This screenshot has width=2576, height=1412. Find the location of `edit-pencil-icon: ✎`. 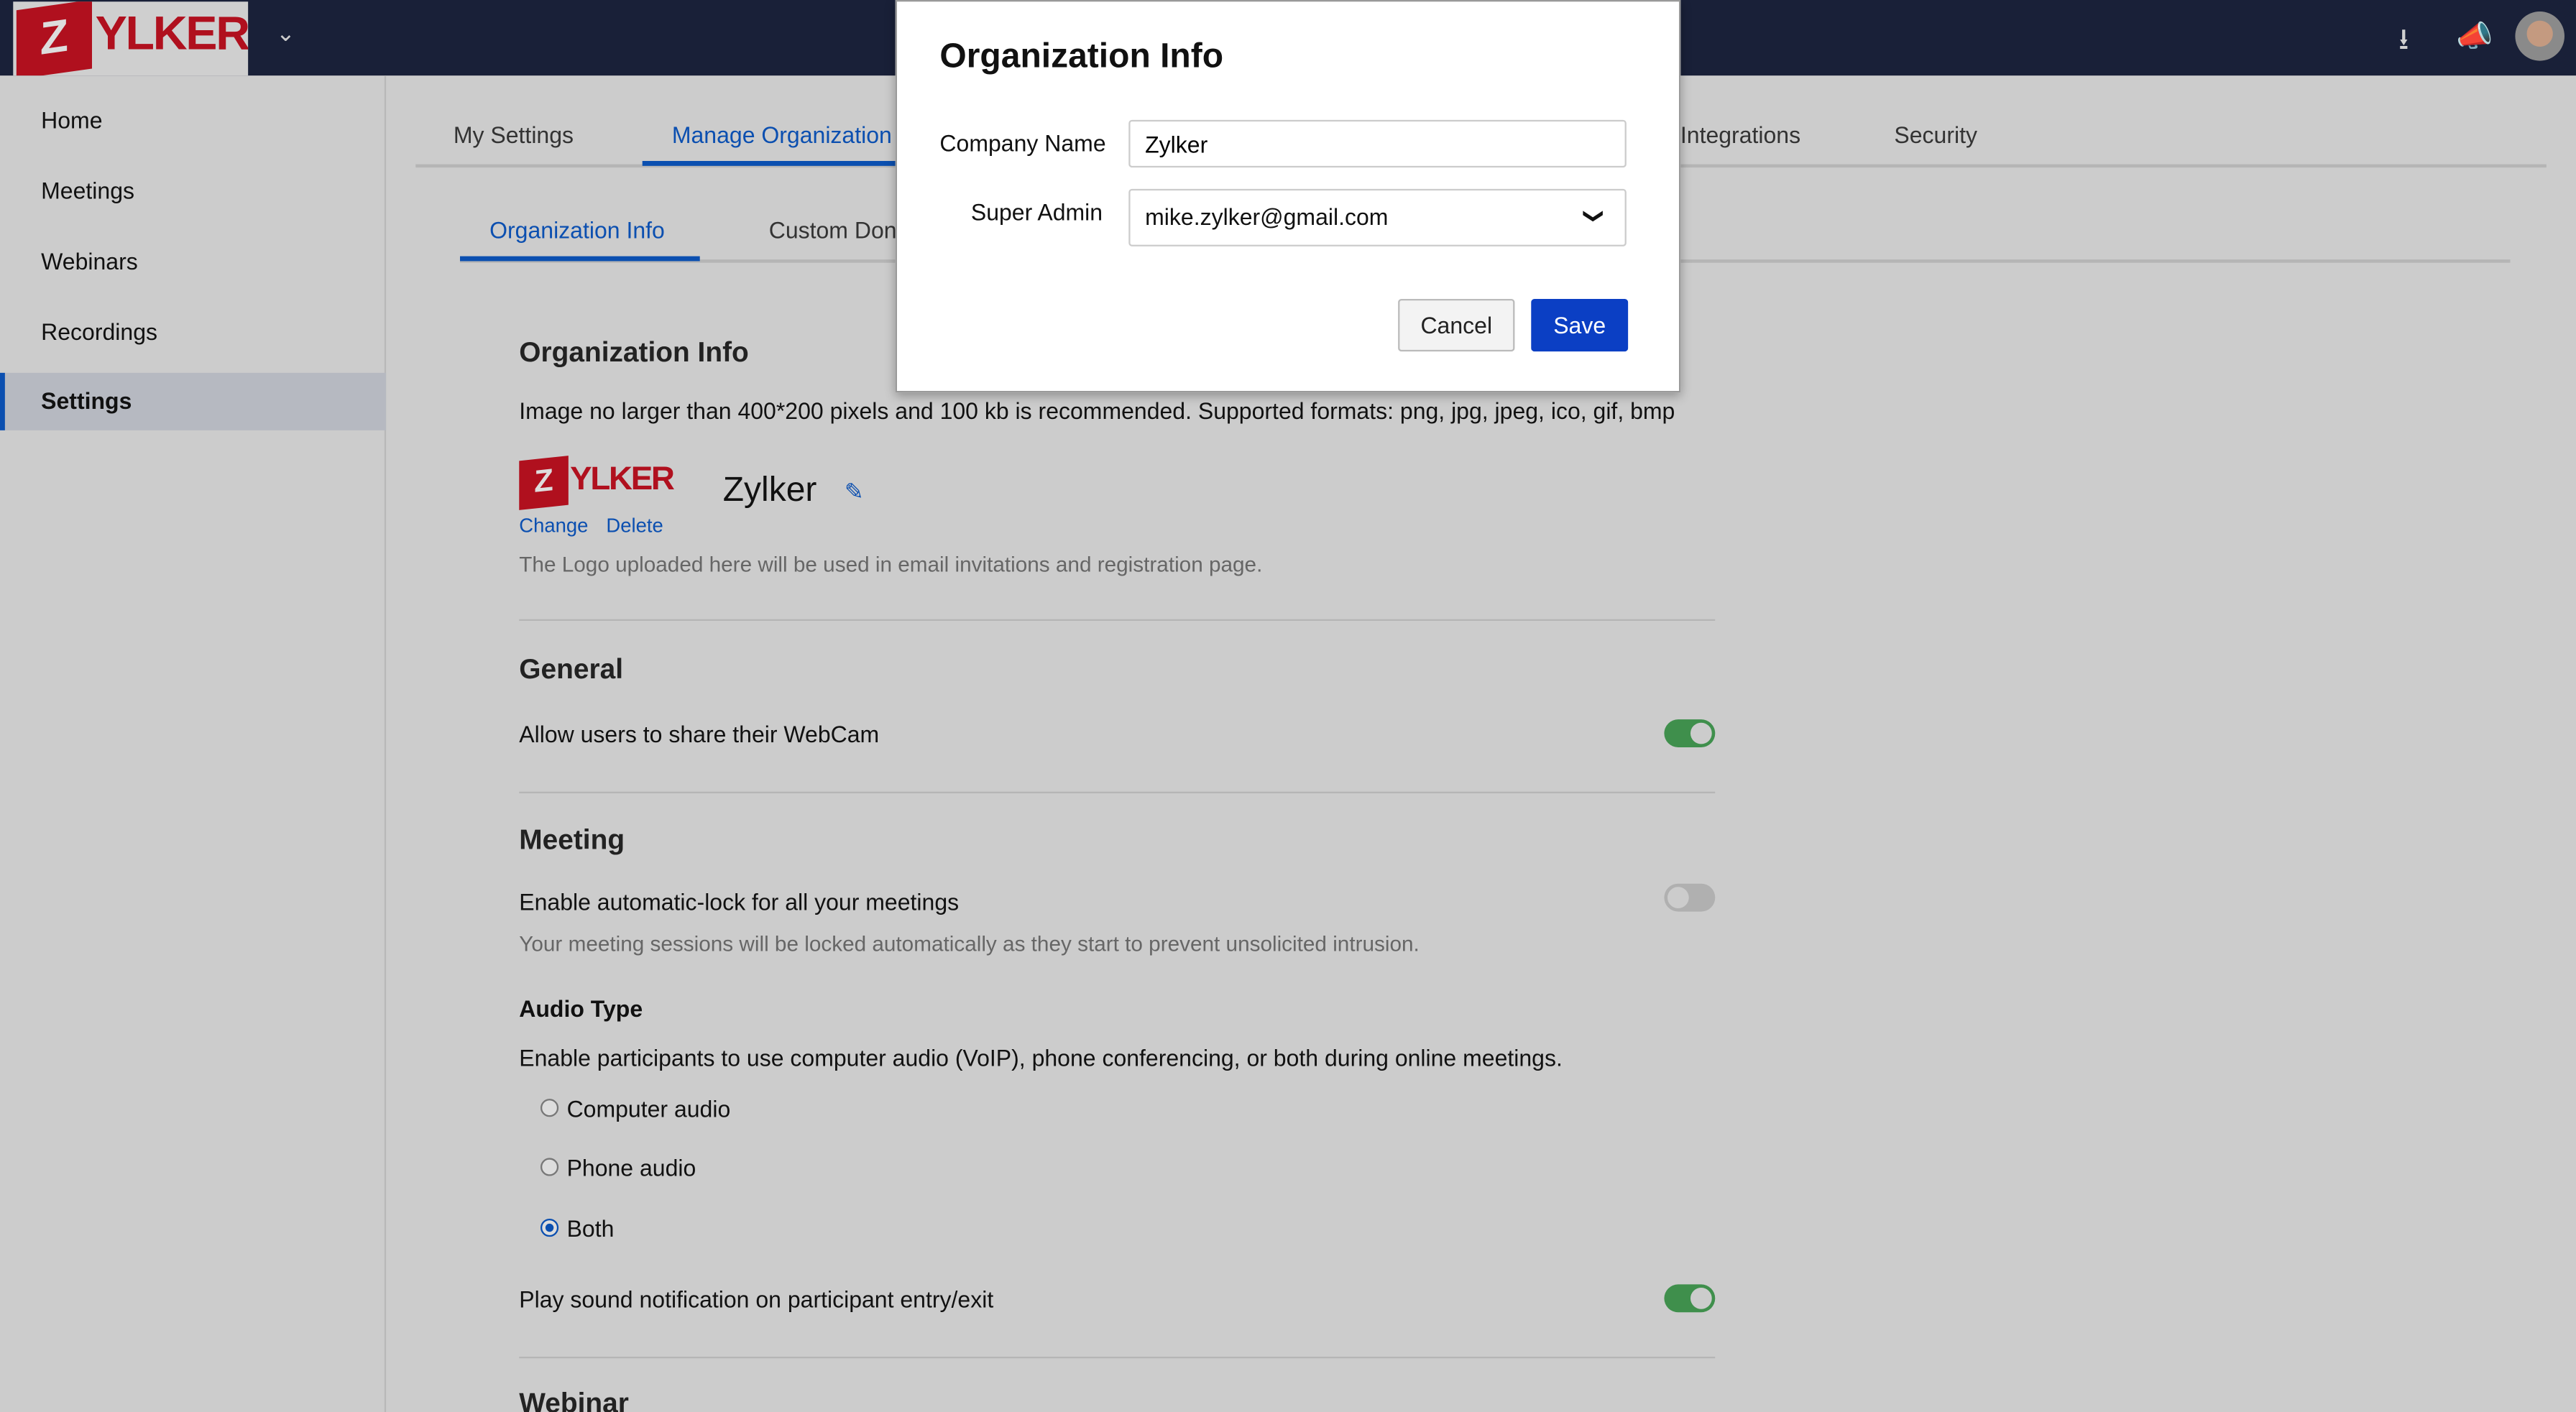

edit-pencil-icon: ✎ is located at coordinates (854, 492).